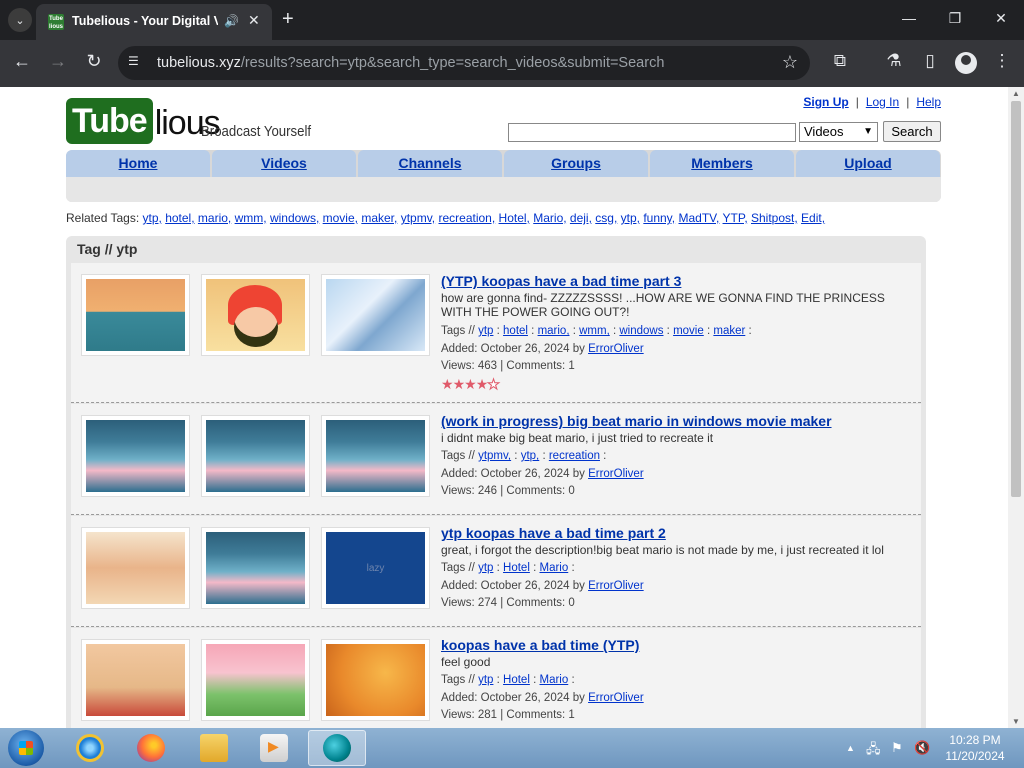 The width and height of the screenshot is (1024, 768). Describe the element at coordinates (894, 61) in the screenshot. I see `labs-flask-icon: ⚗` at that location.